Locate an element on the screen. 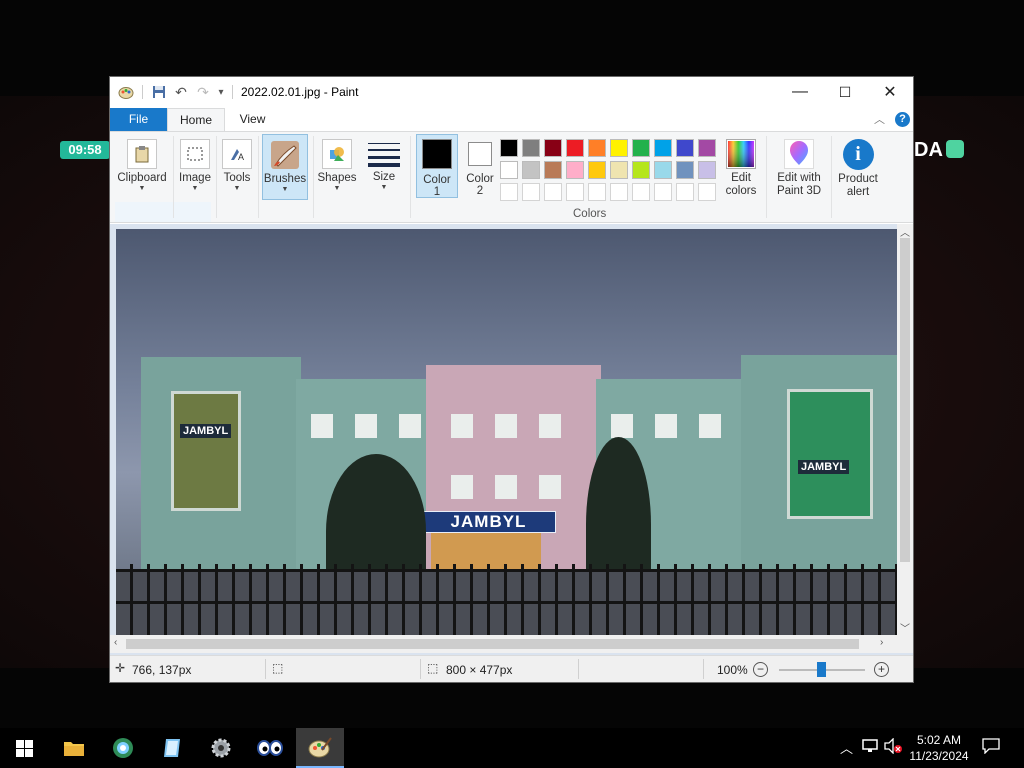 The image size is (1024, 768). color1-button: Color 1 is located at coordinates (437, 166).